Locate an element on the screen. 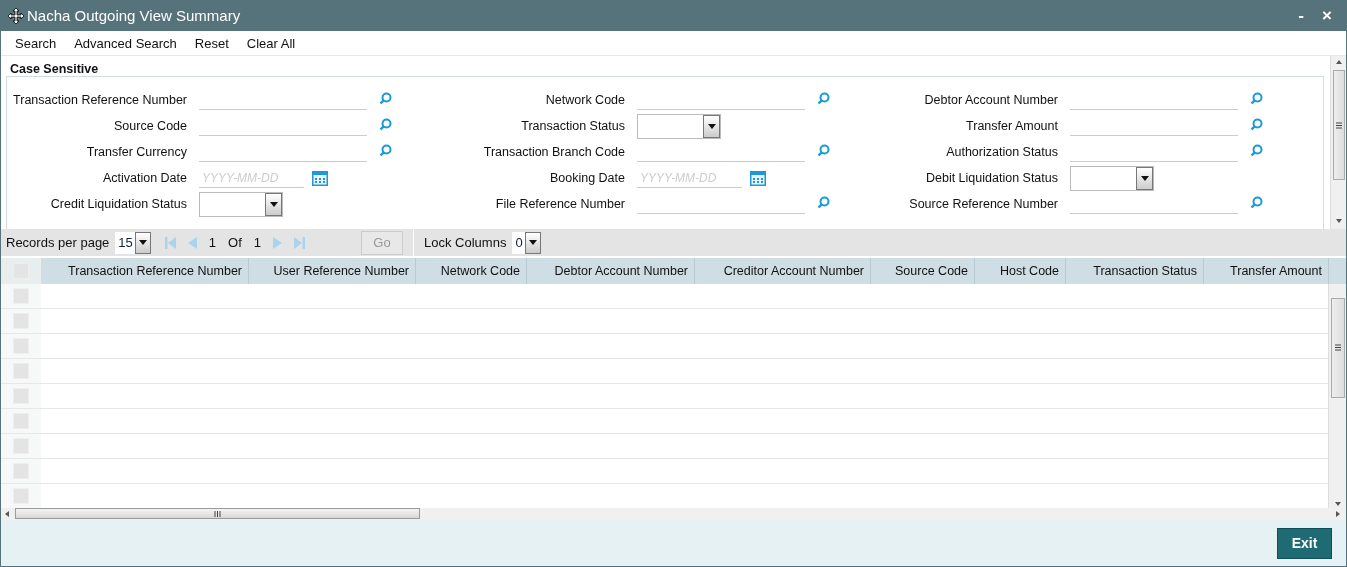 This screenshot has height=567, width=1347. exit-button: Exit is located at coordinates (1304, 543).